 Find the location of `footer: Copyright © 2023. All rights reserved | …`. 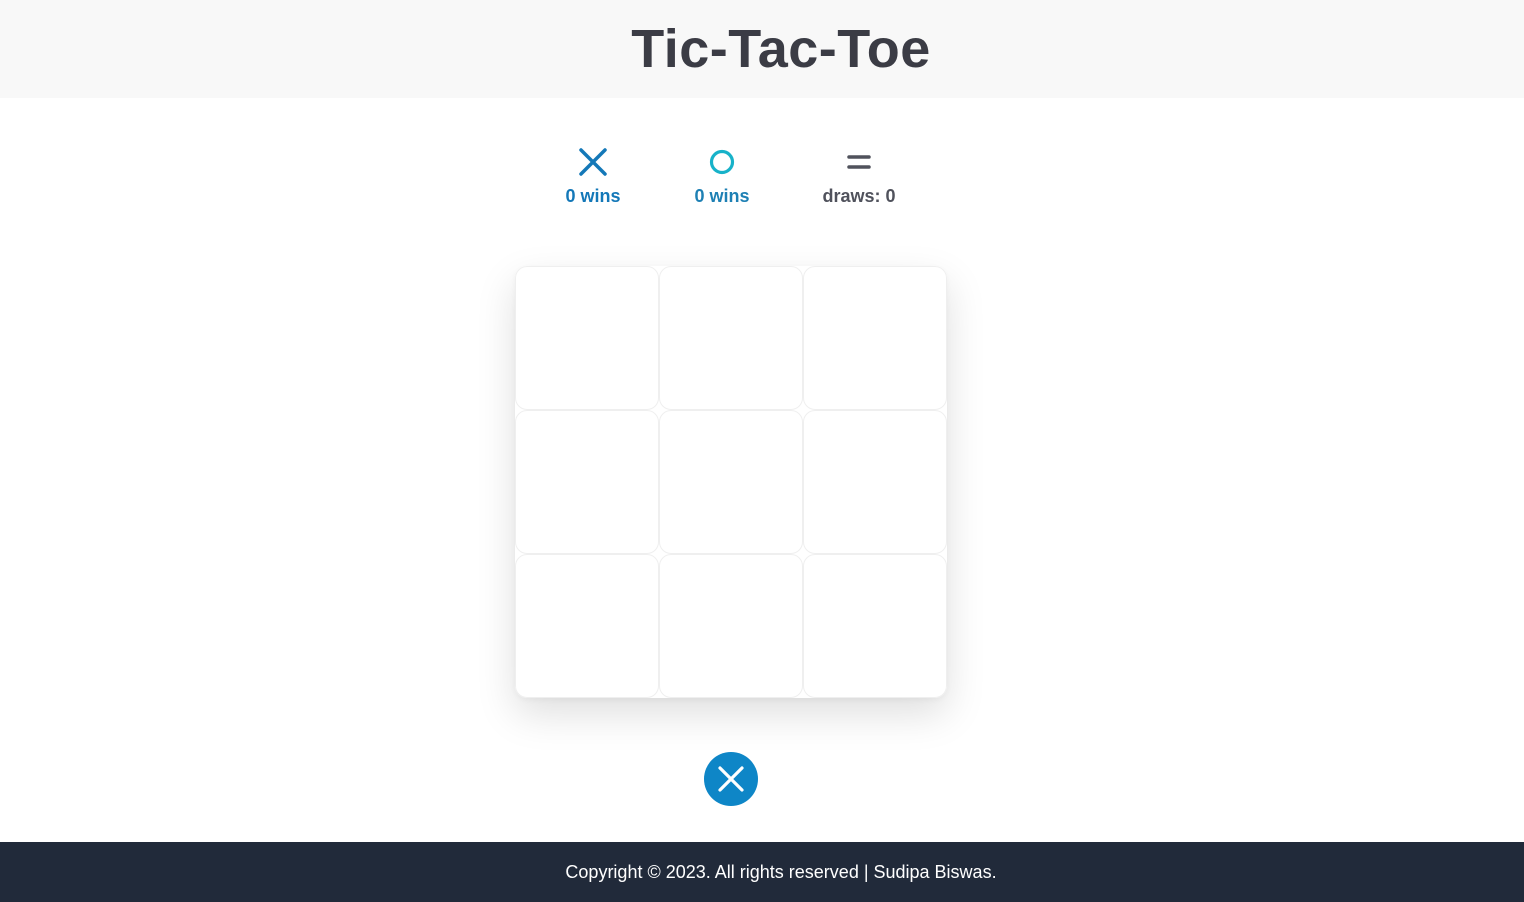

footer: Copyright © 2023. All rights reserved | … is located at coordinates (762, 872).